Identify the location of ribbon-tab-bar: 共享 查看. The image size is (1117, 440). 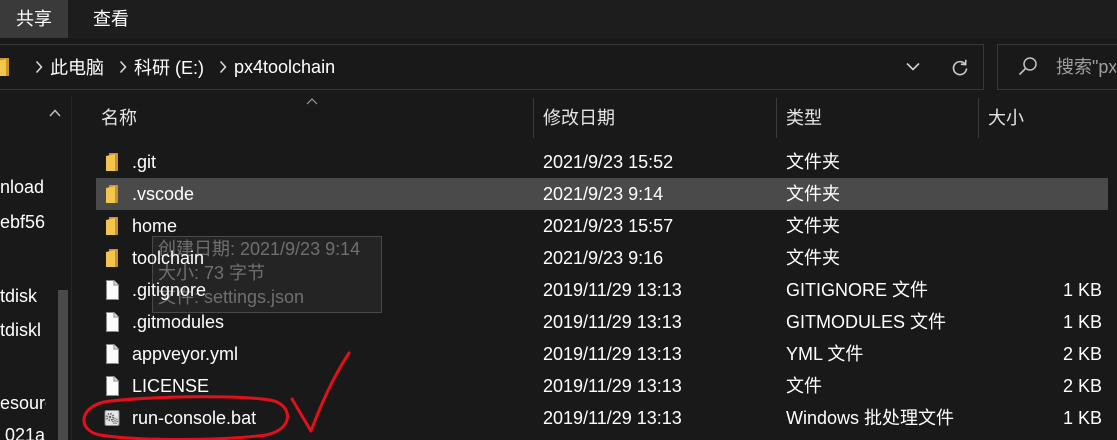
(558, 19).